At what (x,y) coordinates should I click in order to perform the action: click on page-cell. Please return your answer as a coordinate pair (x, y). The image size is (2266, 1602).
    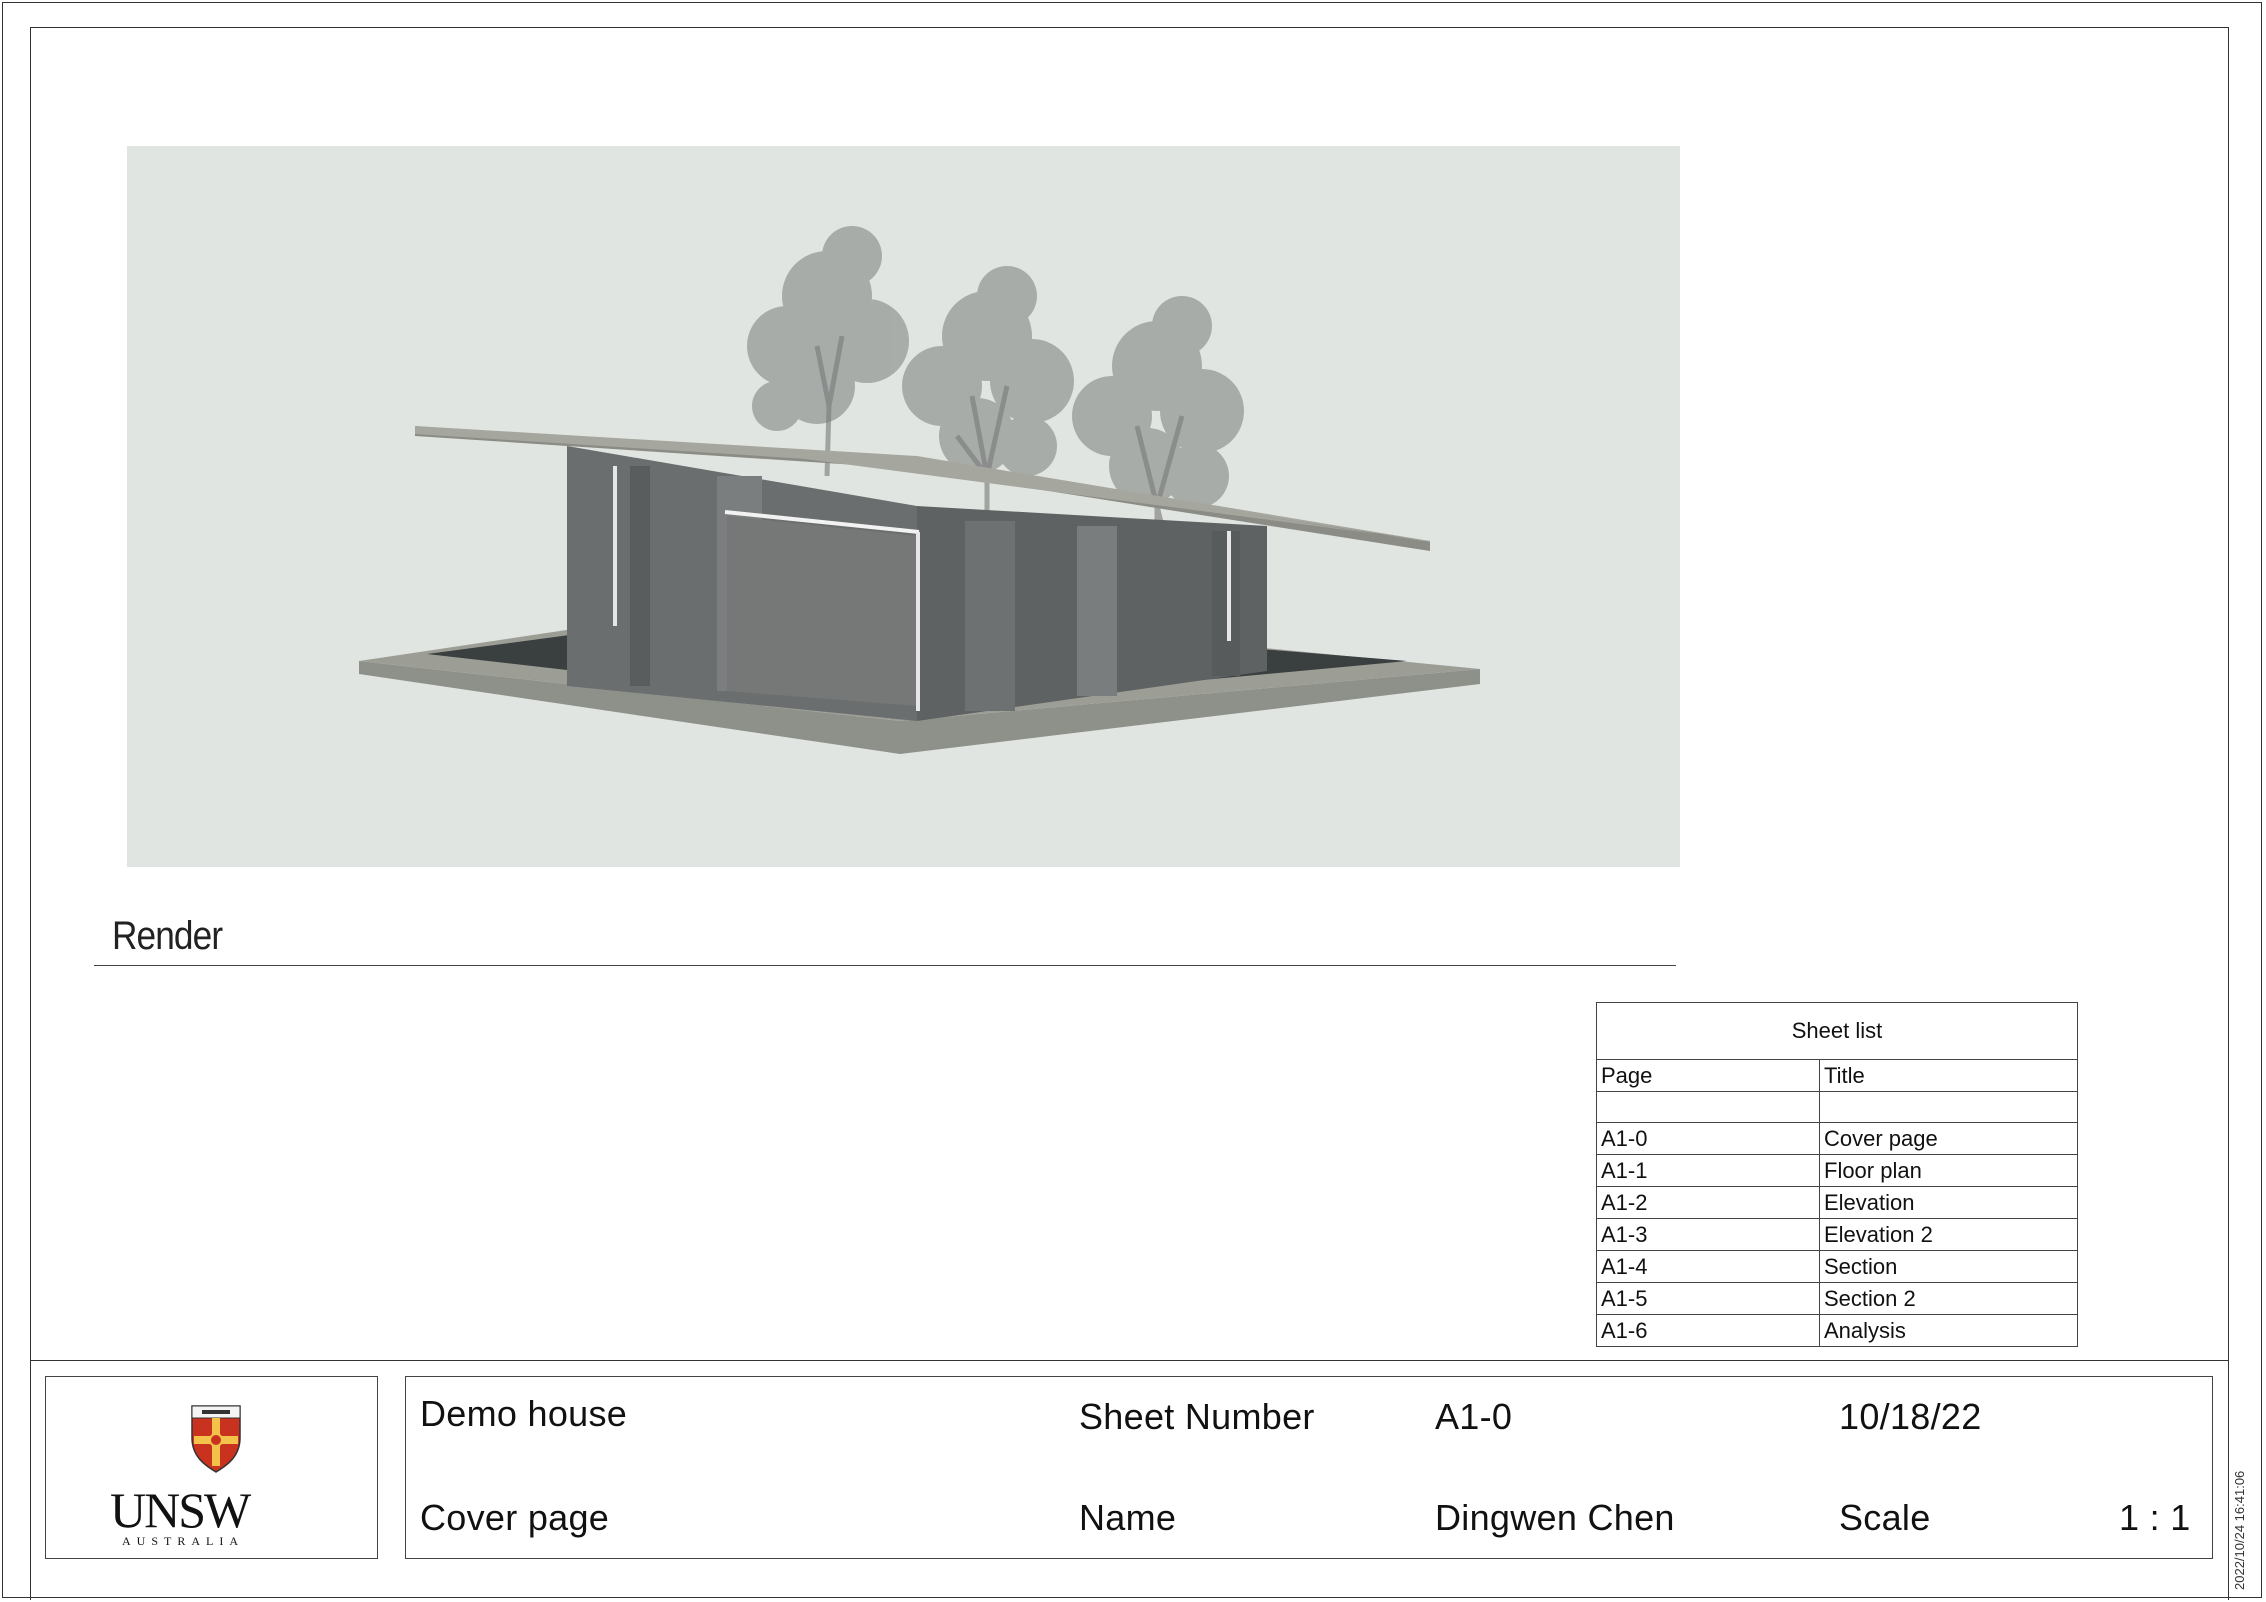
    Looking at the image, I should click on (1708, 1107).